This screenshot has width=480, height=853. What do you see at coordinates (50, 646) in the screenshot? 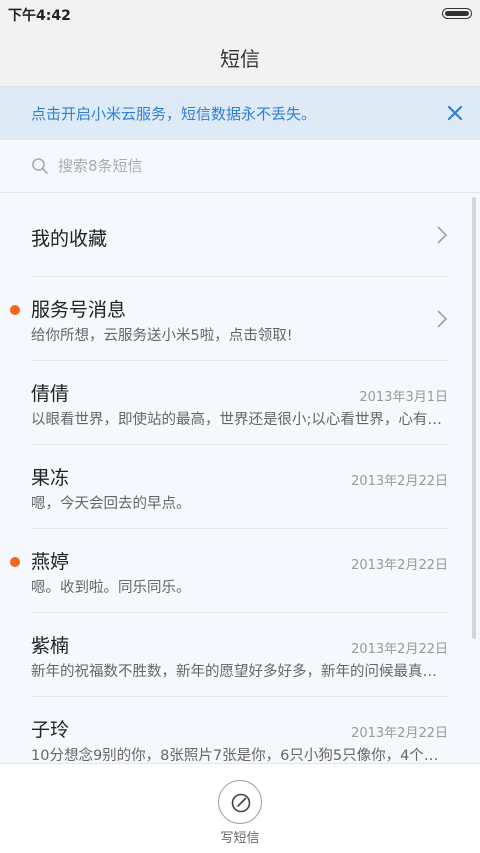
I see `conversation-name: 紫楠` at bounding box center [50, 646].